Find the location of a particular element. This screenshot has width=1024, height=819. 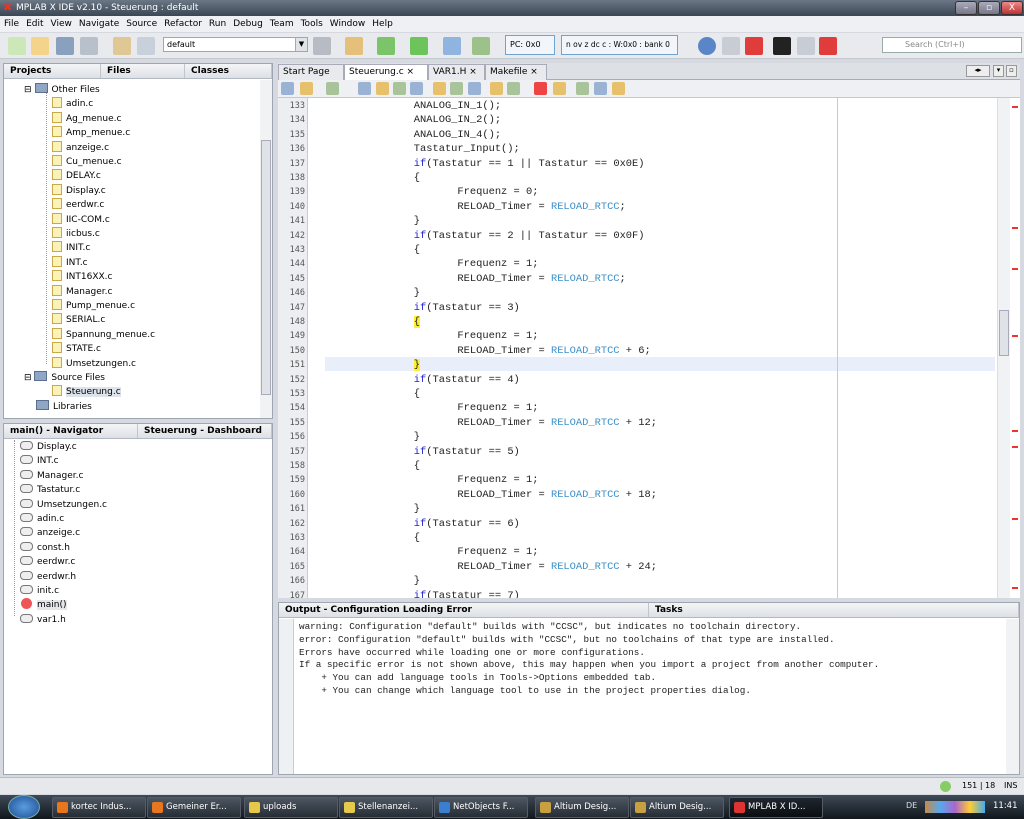

find-next-icon is located at coordinates (399, 88).